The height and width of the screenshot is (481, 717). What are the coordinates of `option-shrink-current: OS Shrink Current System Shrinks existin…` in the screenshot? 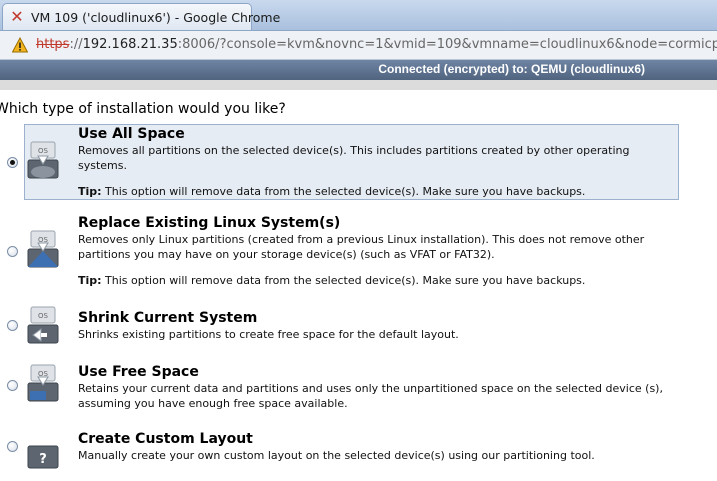 It's located at (358, 327).